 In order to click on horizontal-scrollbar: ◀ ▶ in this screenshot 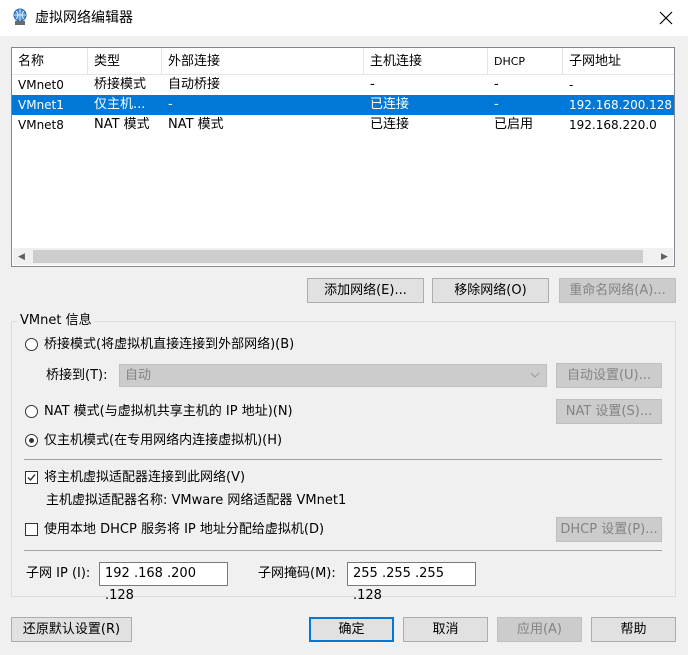, I will do `click(343, 256)`.